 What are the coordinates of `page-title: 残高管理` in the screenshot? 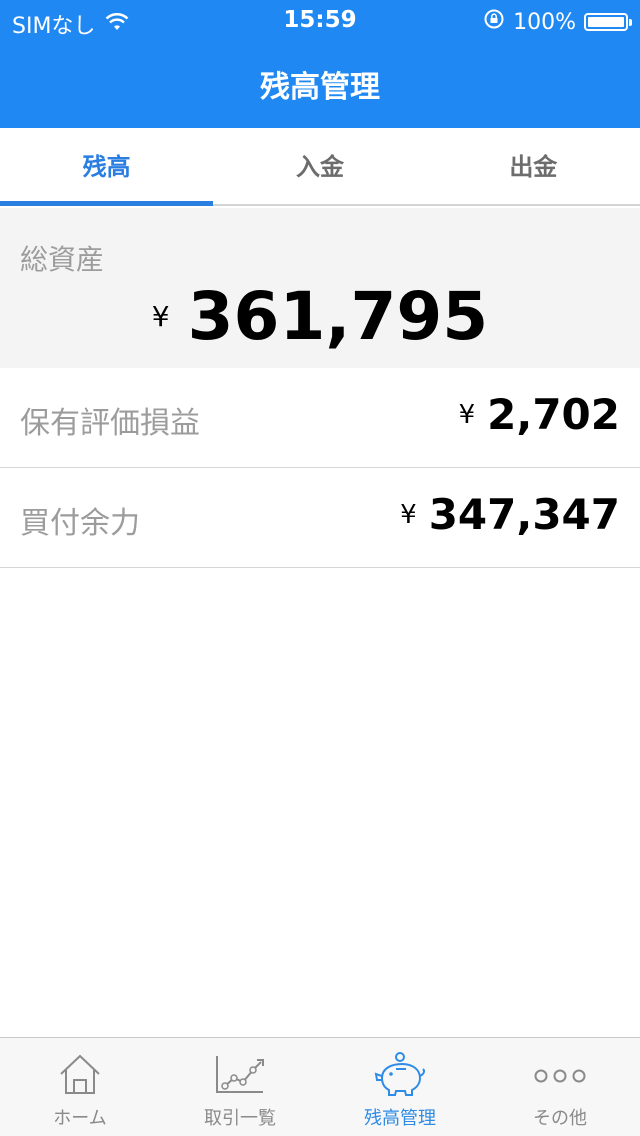 It's located at (320, 87).